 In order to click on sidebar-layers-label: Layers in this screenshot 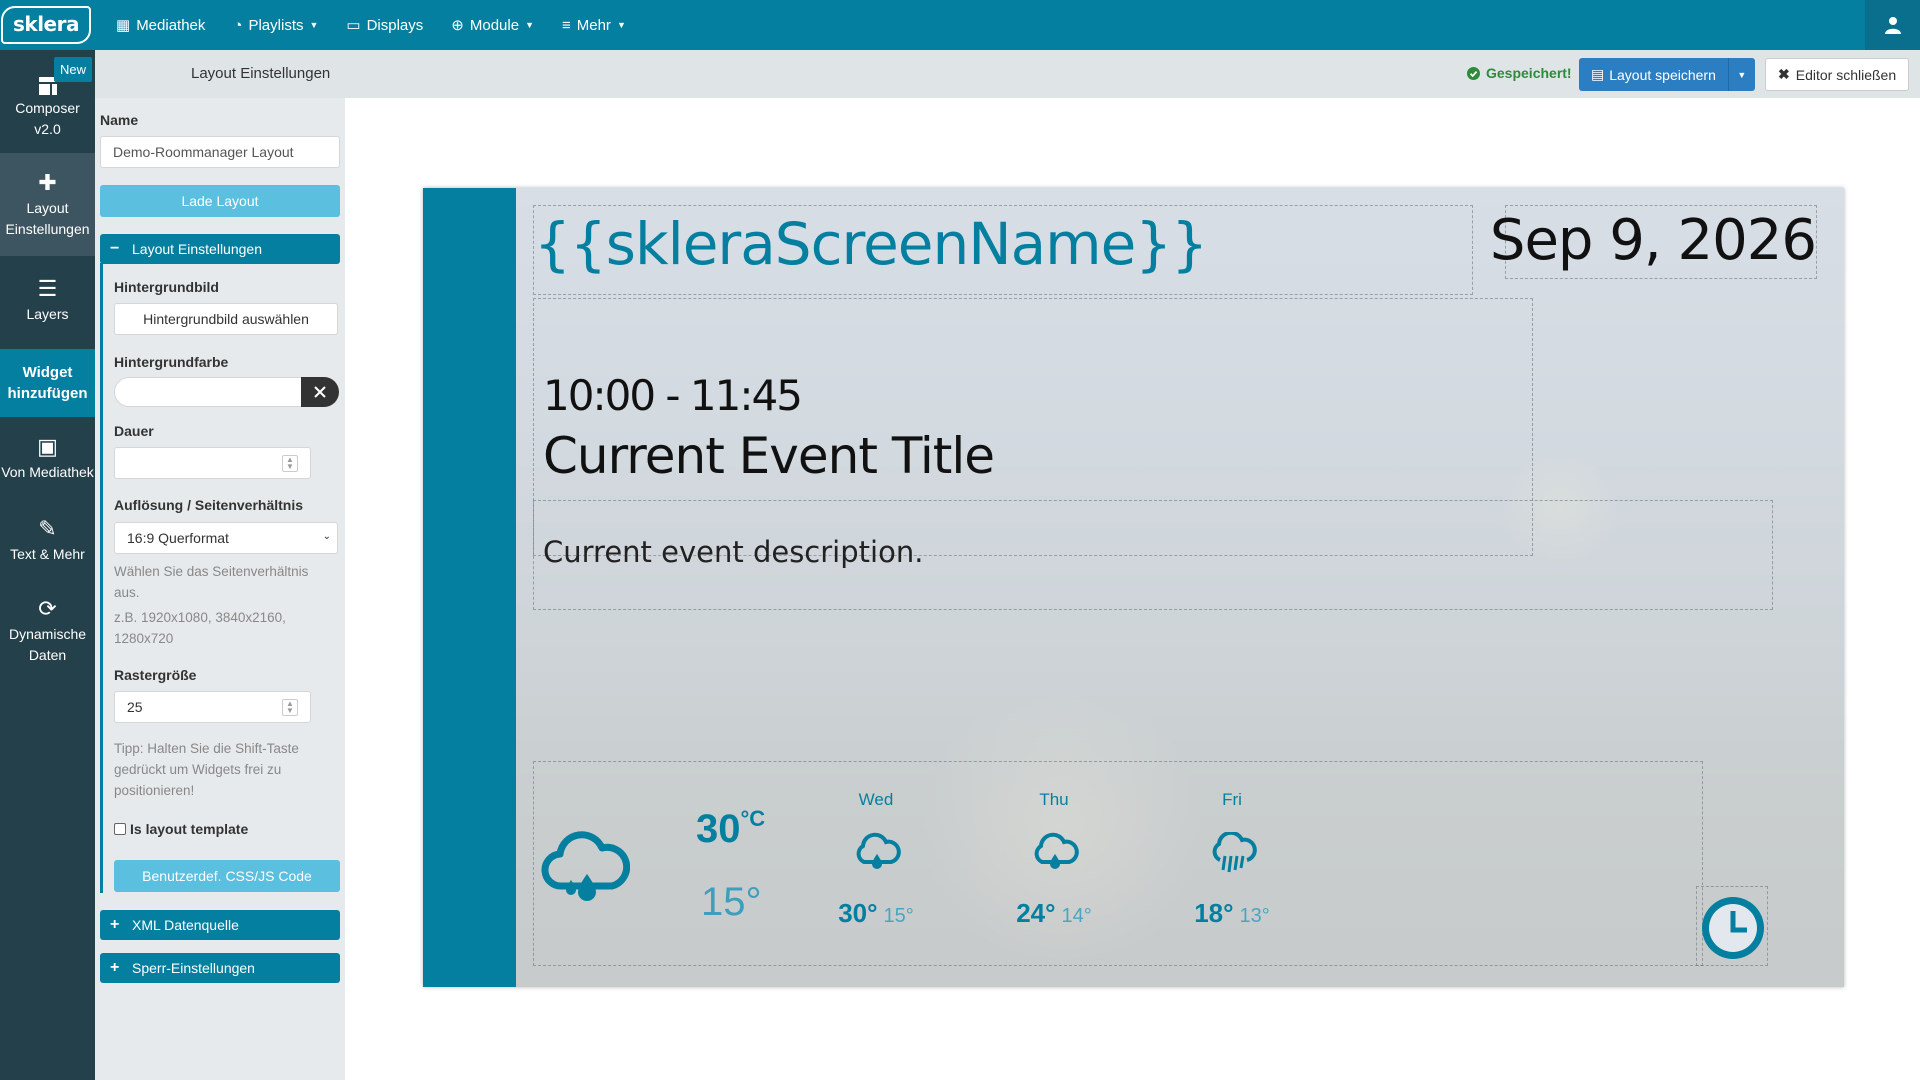, I will do `click(47, 313)`.